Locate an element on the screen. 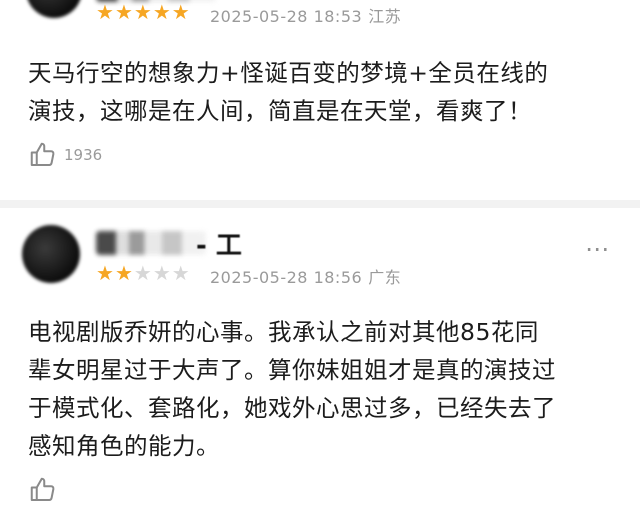 The height and width of the screenshot is (505, 640). review-meta: 2025-05-28 18:53 江苏 is located at coordinates (305, 15).